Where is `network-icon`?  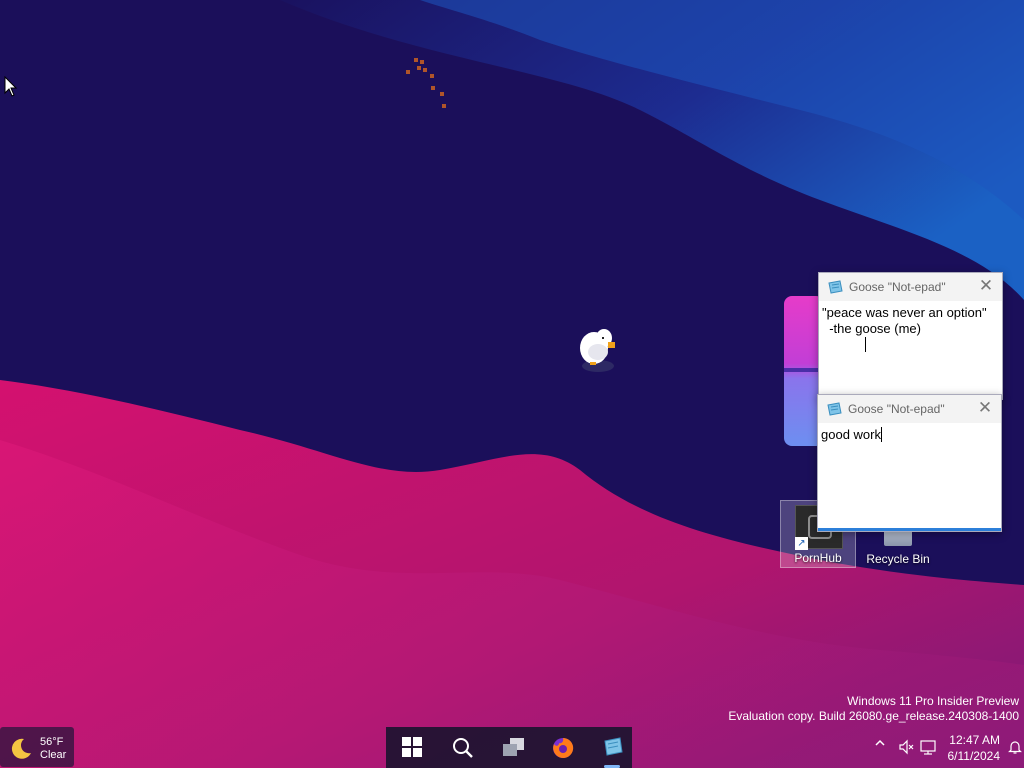
network-icon is located at coordinates (929, 749).